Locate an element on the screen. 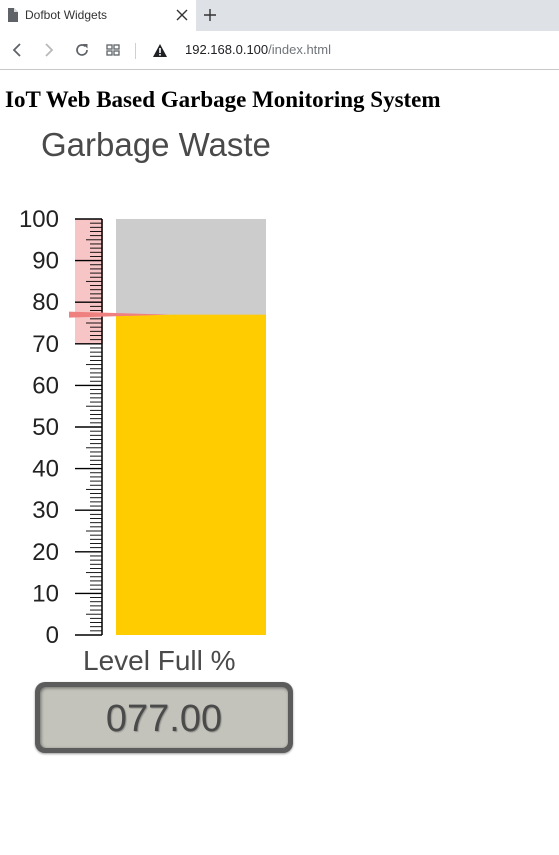 The image size is (559, 855). tick-label: 70 is located at coordinates (45, 344).